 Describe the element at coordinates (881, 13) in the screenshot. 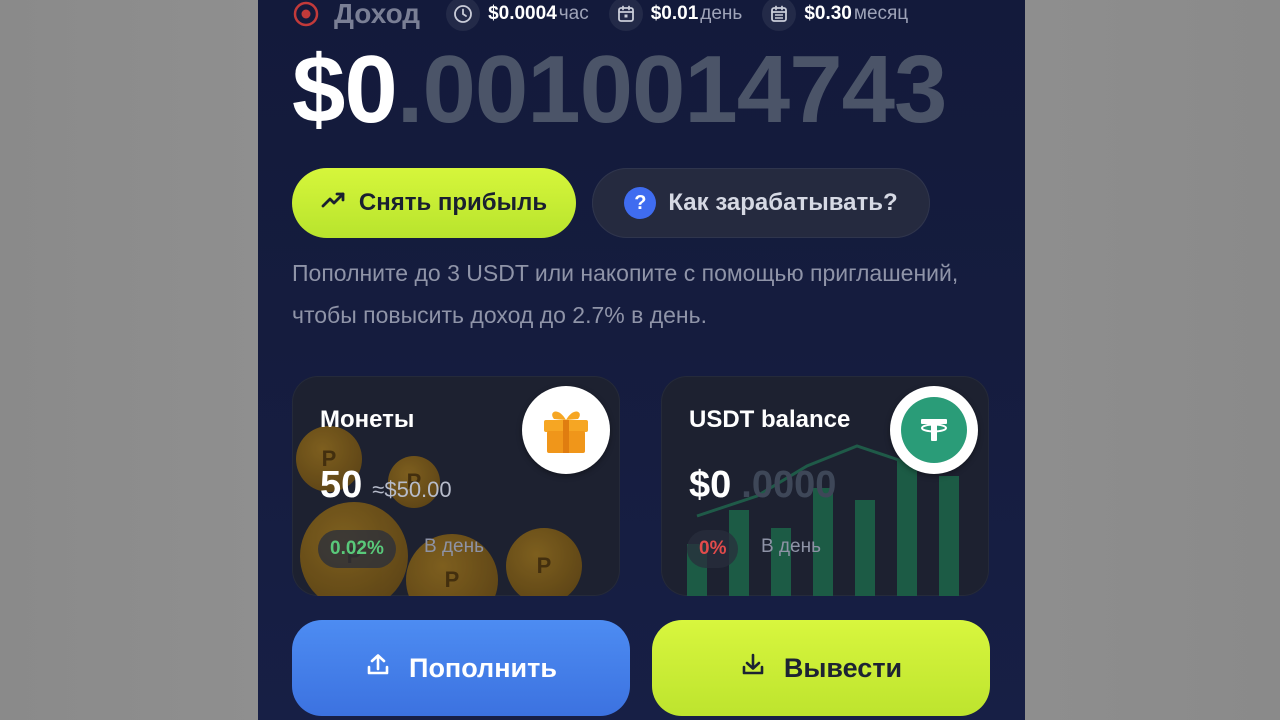

I see `rate-month-unit: месяц` at that location.